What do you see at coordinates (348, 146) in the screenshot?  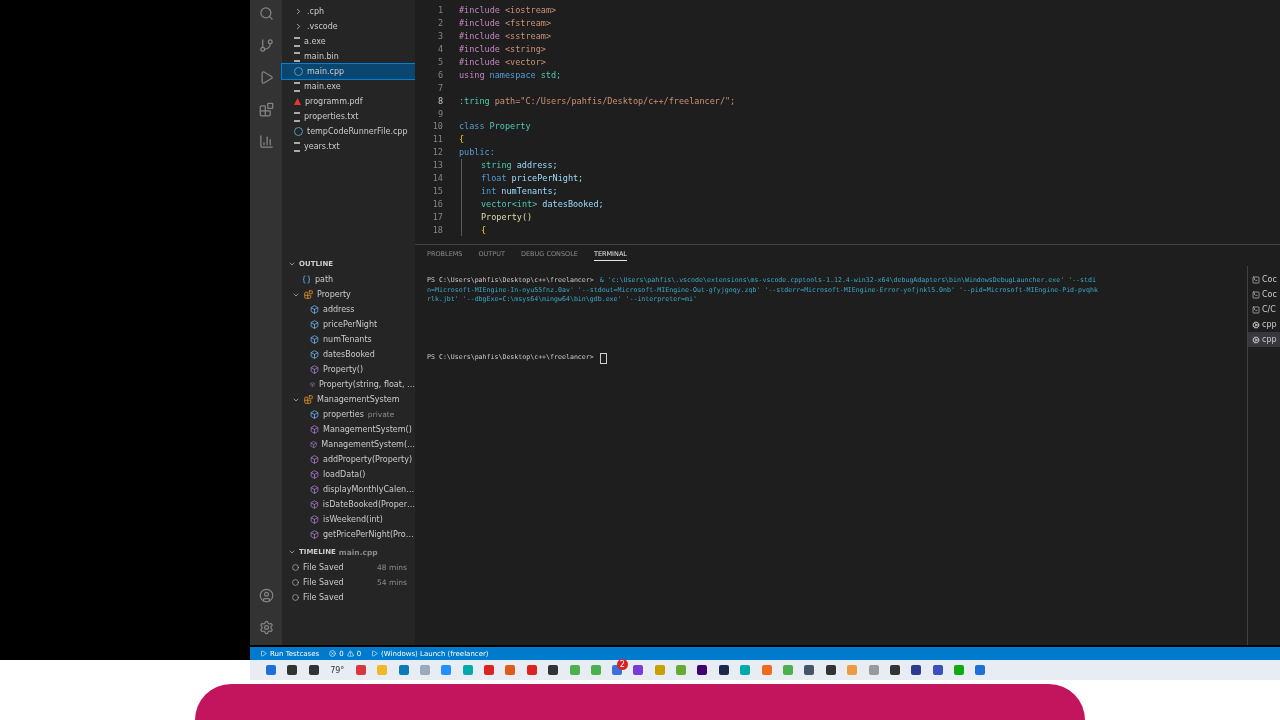 I see `file-item: years.txt` at bounding box center [348, 146].